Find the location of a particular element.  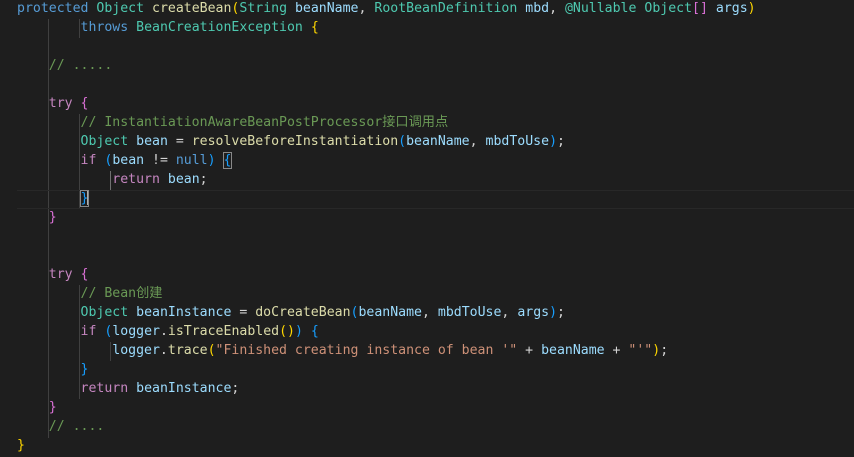

code-line: // Bean创建 is located at coordinates (90, 293).